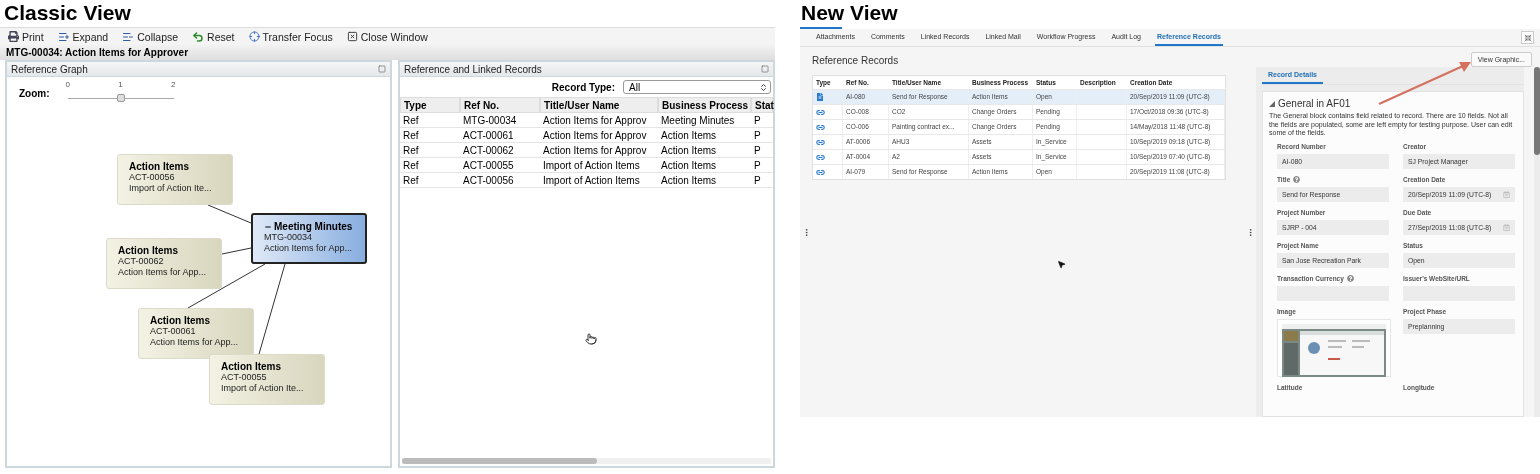 The width and height of the screenshot is (1540, 474). Describe the element at coordinates (697, 87) in the screenshot. I see `record-type-select: All` at that location.